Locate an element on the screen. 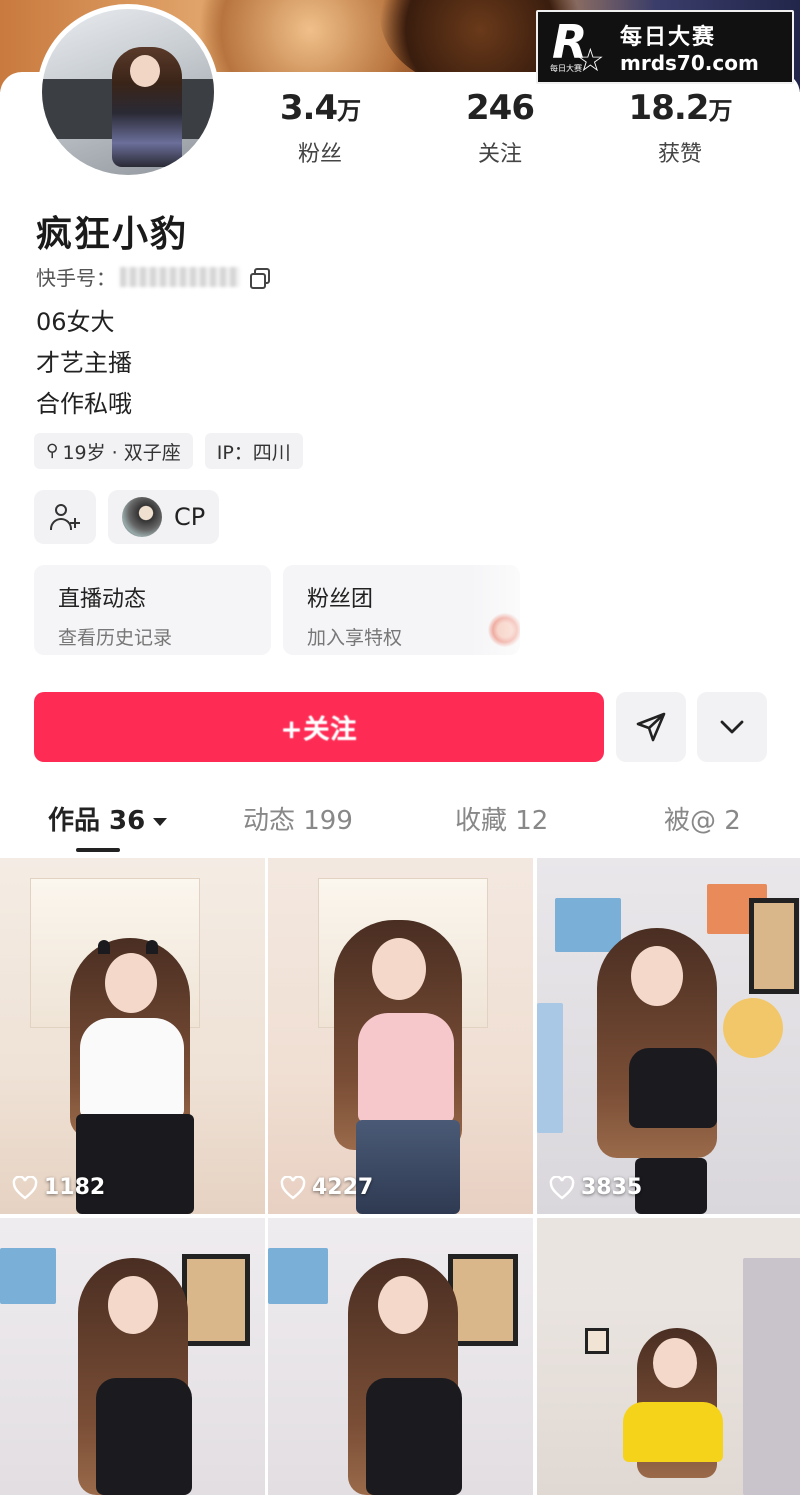 The width and height of the screenshot is (800, 1495). tab-mentions: 被@ 2 is located at coordinates (702, 818).